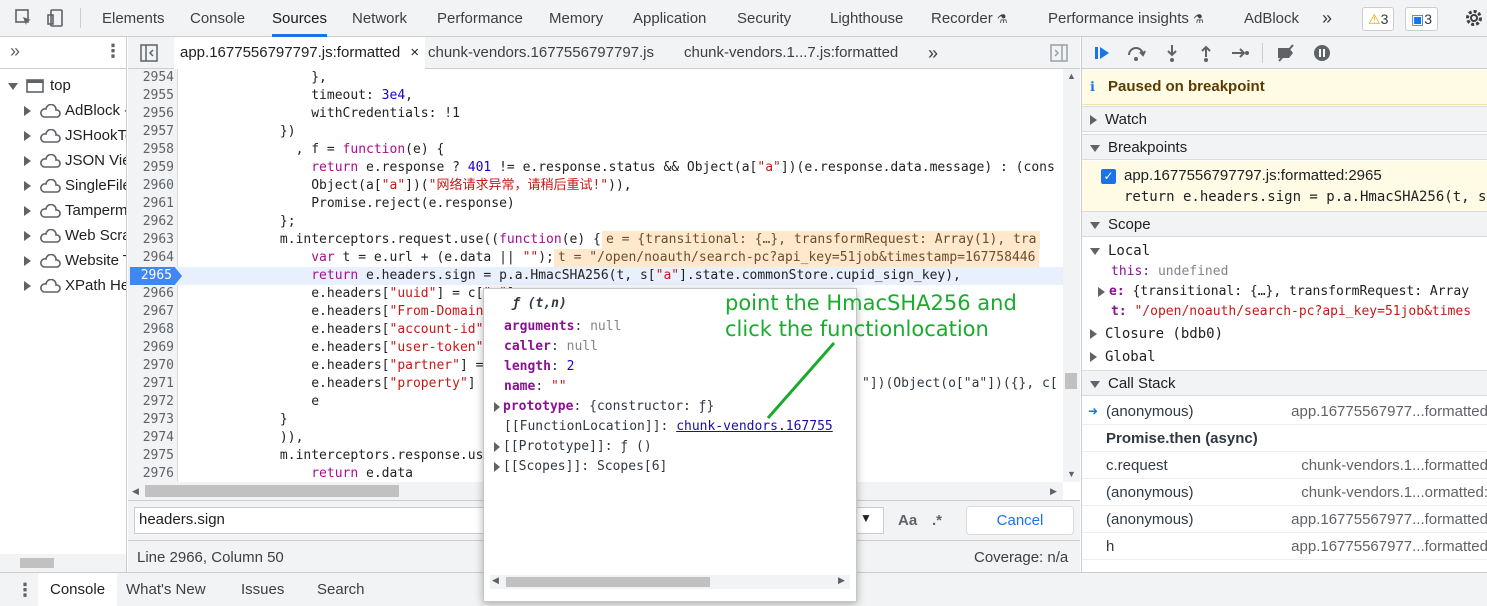  I want to click on line-number: 2962, so click(151, 222).